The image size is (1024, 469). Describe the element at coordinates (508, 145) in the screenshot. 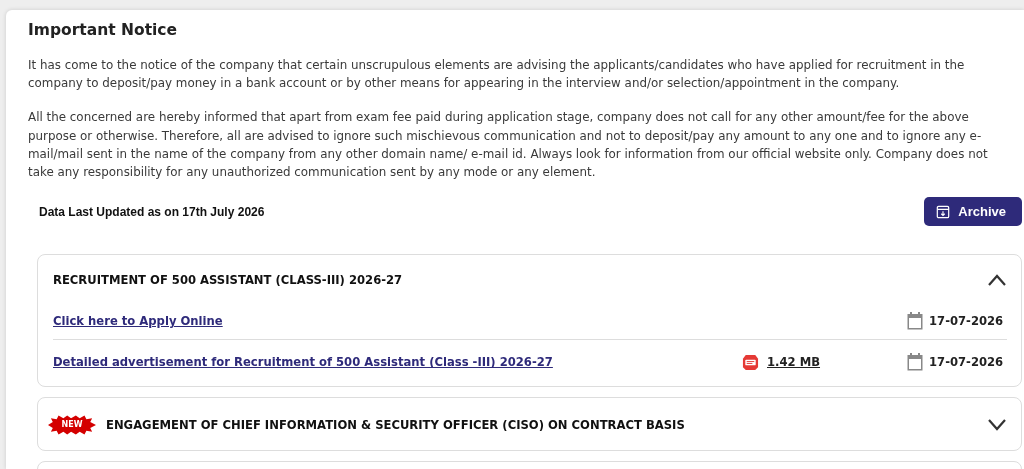

I see `notice-paragraph: All the concerned are hereby informed that apart from exam fee paid during application stage, company does not call for any other amount/fee for the above purpose or otherwise. Therefore, all are advised to ignore such mischievous communication and not to deposit/pay any amount to any one and to ignore any e-mail/mail sent in the name of the company from any other domain name/ e-mail id. Always look for information from our official website only. Company does not take any responsibility for any unauthorized communication sent by any mode or any element.` at that location.